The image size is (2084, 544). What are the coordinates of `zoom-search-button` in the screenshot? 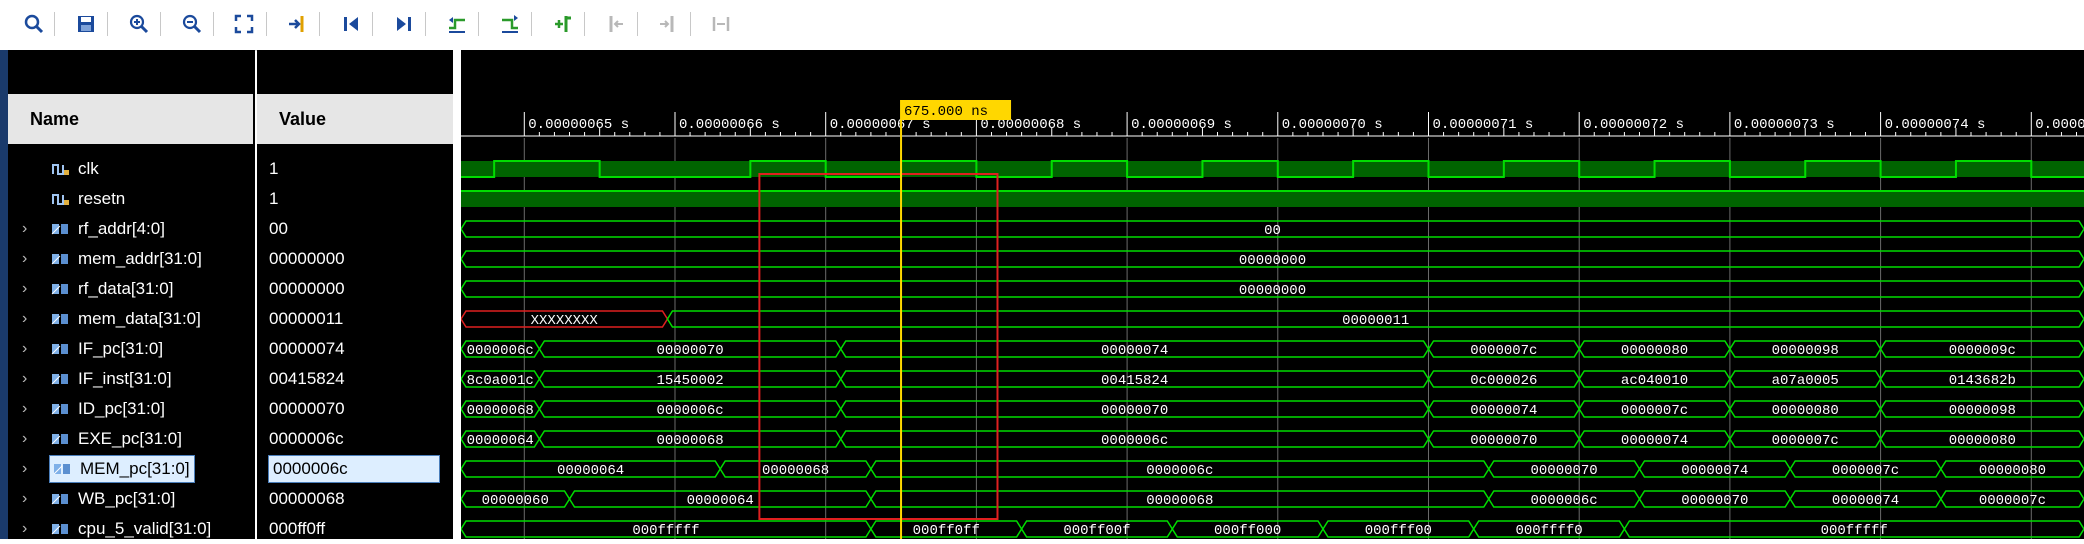 It's located at (34, 24).